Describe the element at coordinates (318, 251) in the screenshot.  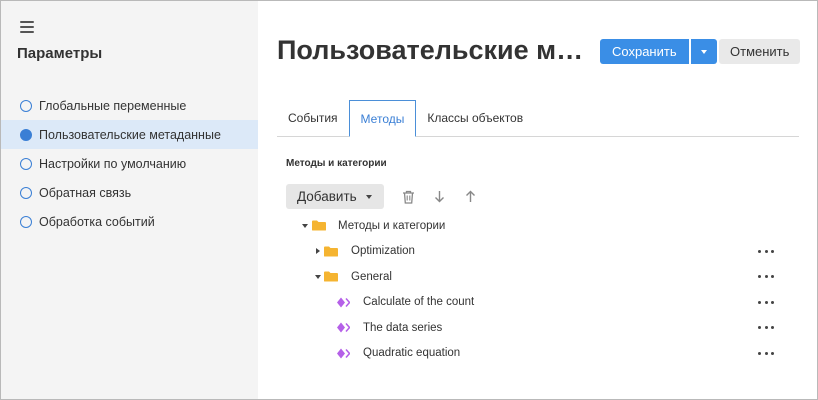
I see `caret-right-icon` at that location.